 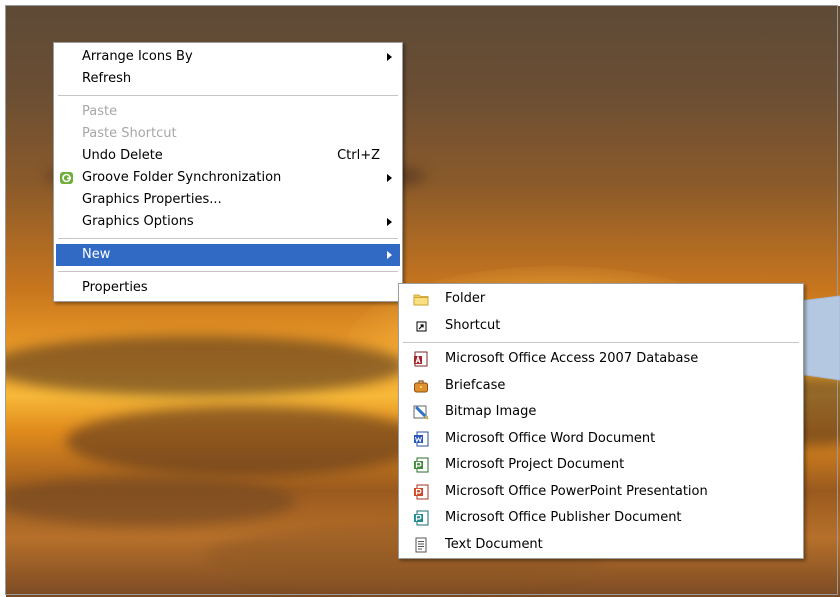 I want to click on project-icon, so click(x=421, y=465).